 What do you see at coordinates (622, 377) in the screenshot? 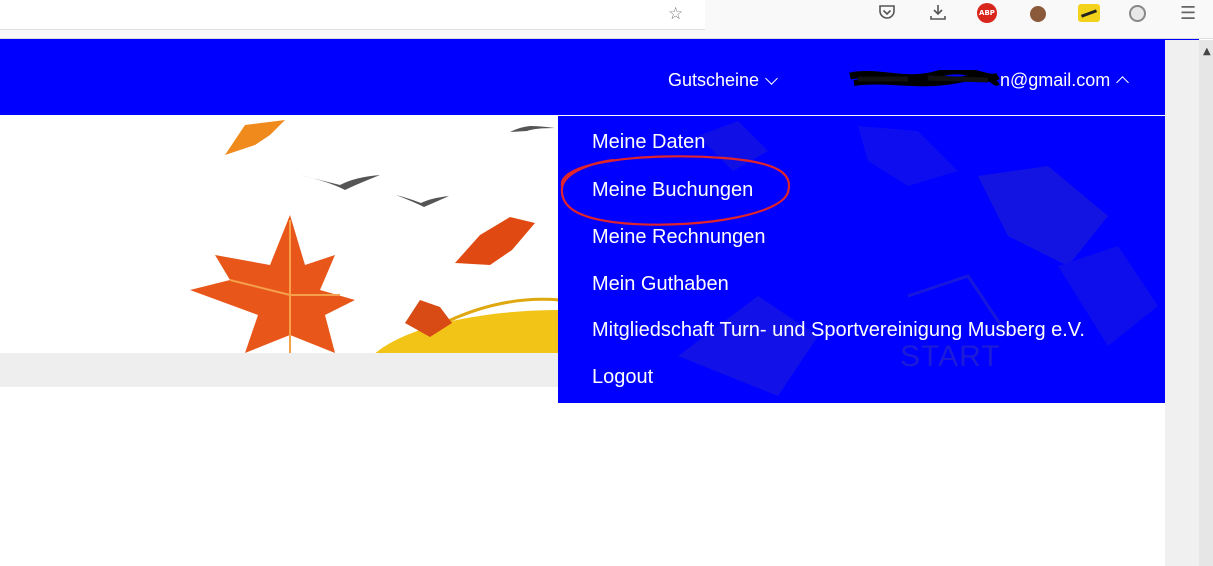
I see `menu-item-logout: Logout` at bounding box center [622, 377].